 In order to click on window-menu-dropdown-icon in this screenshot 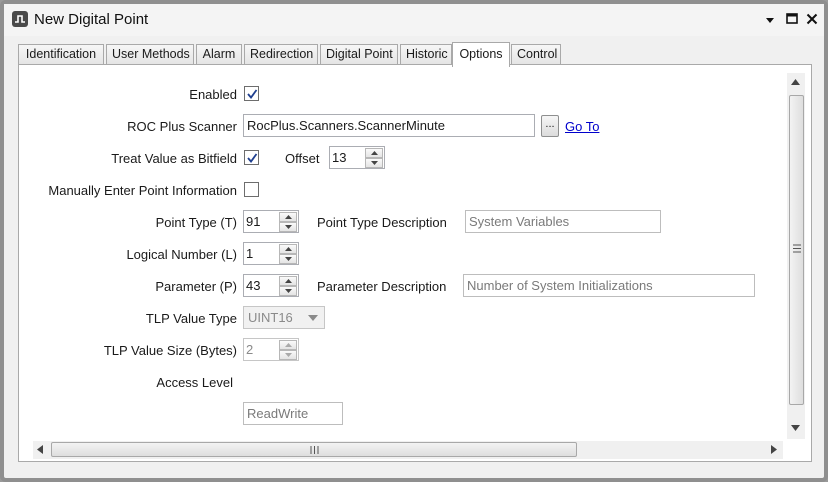, I will do `click(770, 19)`.